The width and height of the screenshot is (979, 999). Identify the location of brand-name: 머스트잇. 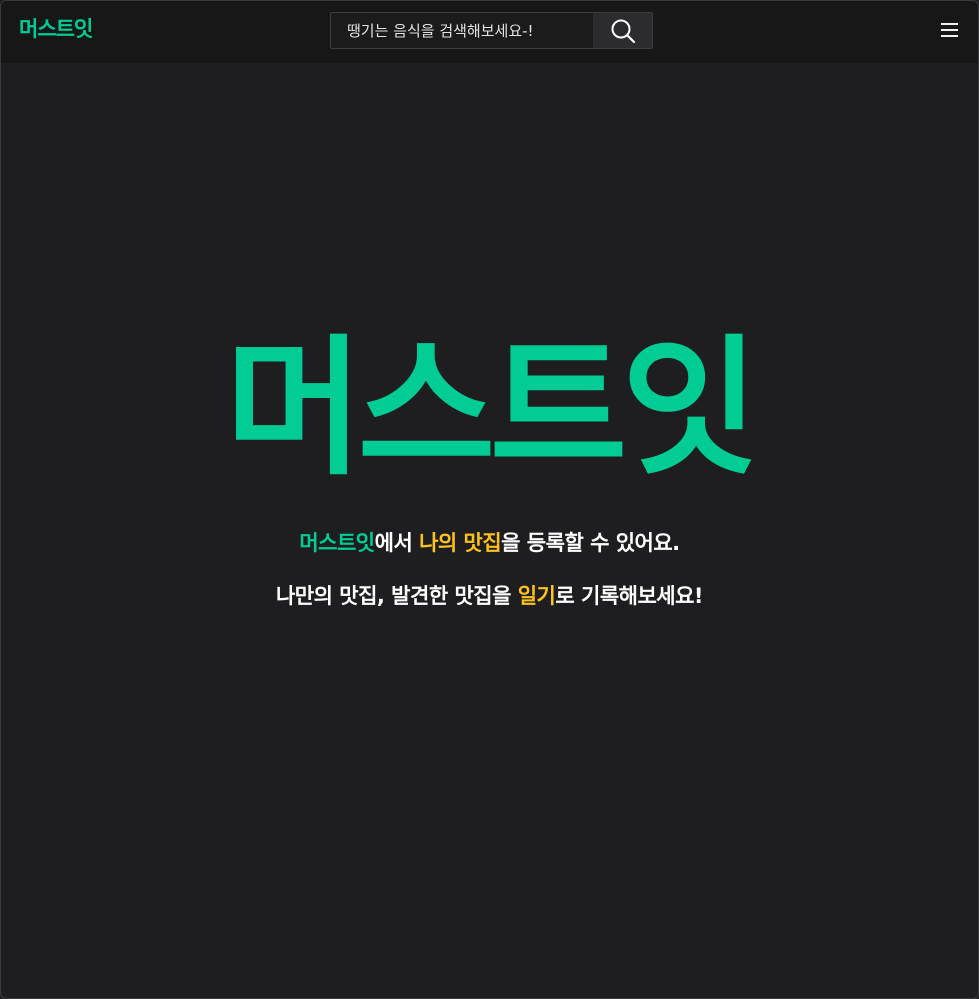
(337, 543).